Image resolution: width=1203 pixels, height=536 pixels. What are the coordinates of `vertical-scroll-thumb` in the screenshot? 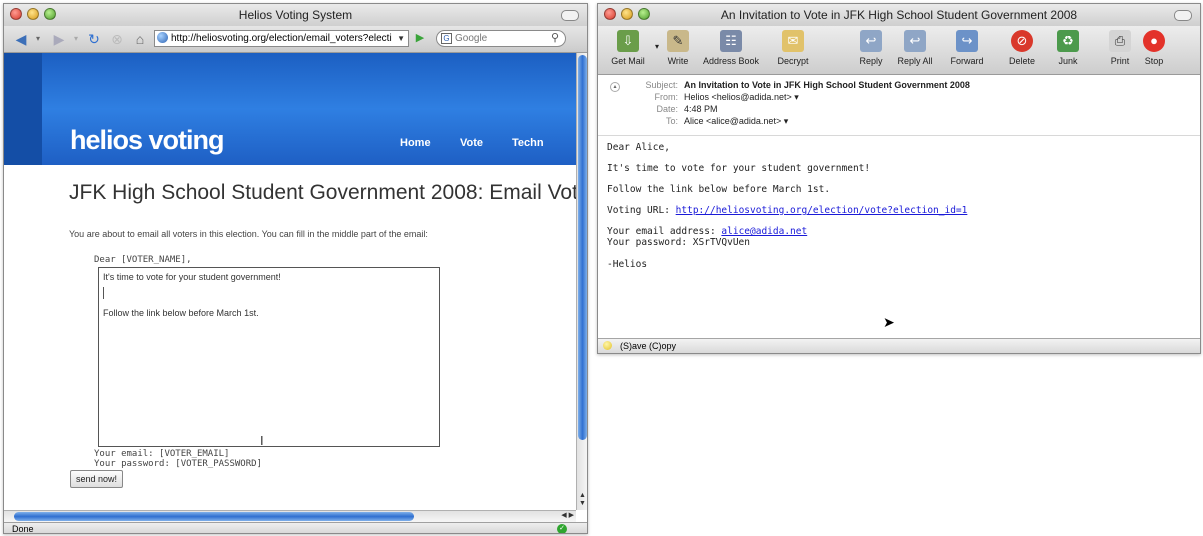 It's located at (582, 247).